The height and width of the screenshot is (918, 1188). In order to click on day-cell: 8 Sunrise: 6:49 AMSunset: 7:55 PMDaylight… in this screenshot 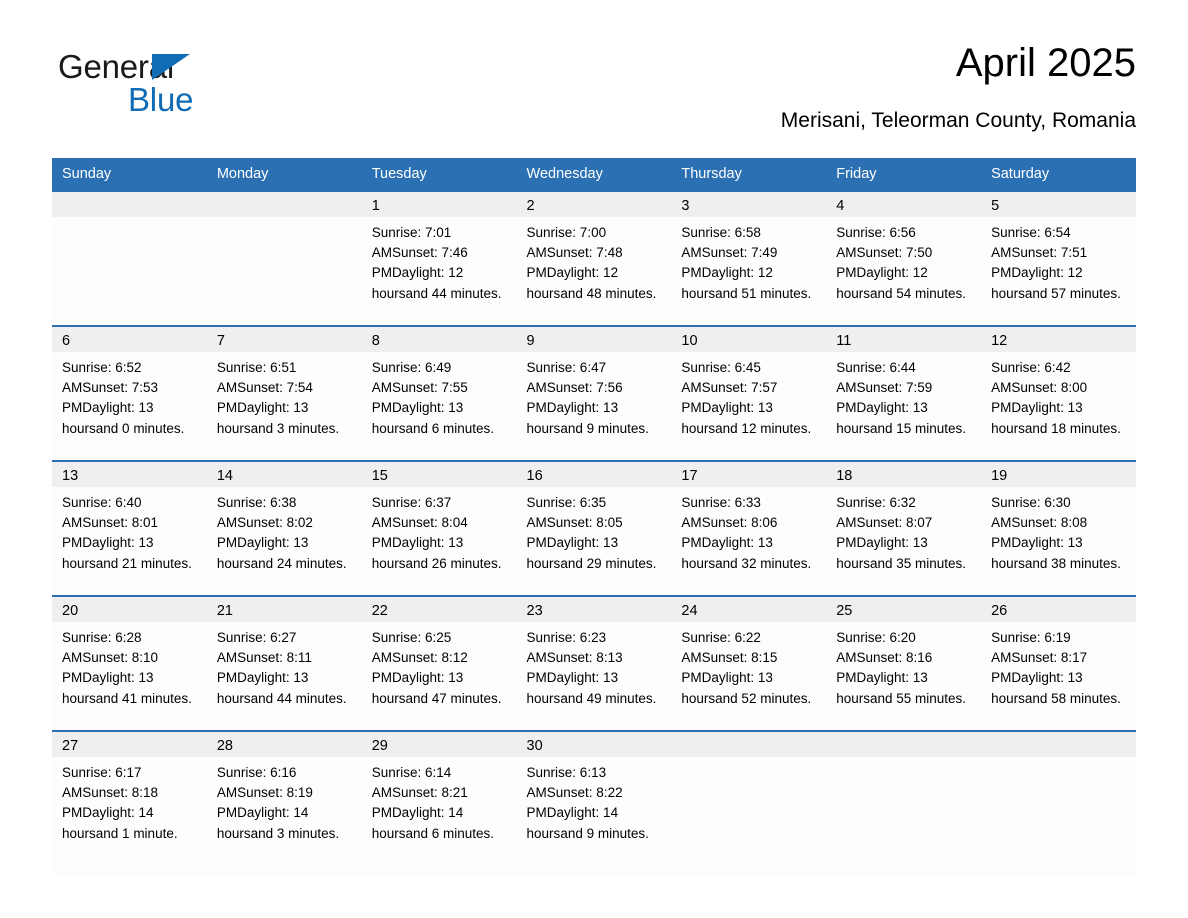, I will do `click(439, 392)`.